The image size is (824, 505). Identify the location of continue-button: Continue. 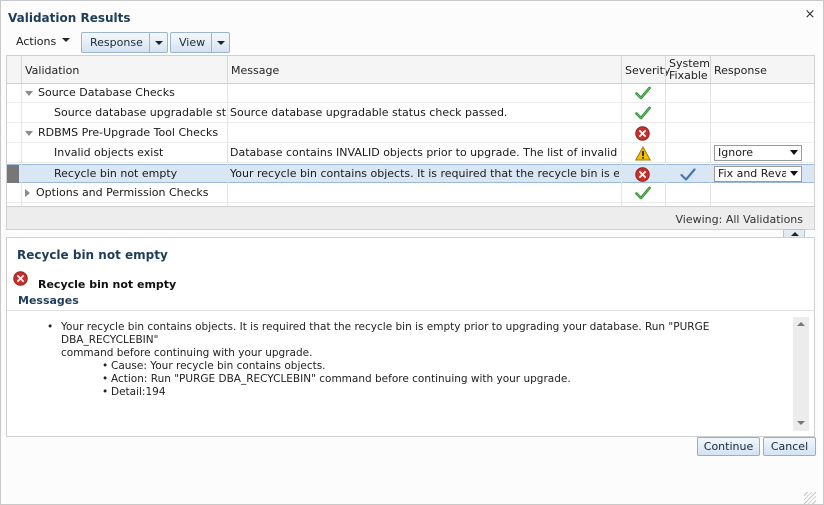
(728, 446).